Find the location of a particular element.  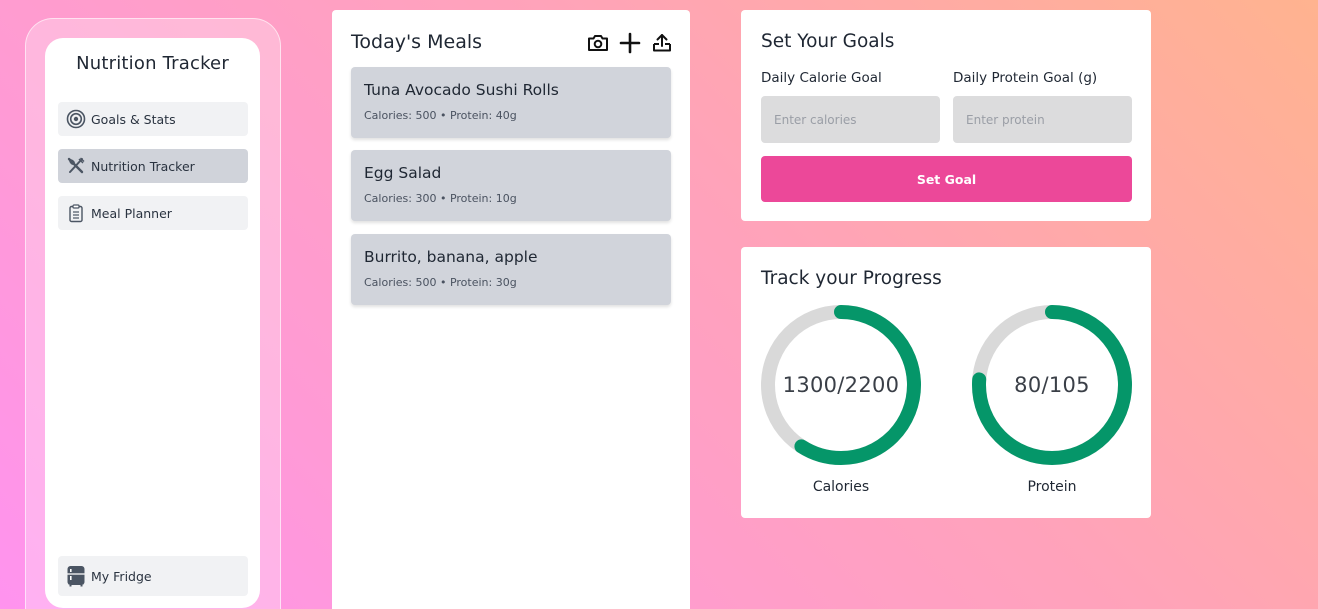

upload-icon is located at coordinates (662, 43).